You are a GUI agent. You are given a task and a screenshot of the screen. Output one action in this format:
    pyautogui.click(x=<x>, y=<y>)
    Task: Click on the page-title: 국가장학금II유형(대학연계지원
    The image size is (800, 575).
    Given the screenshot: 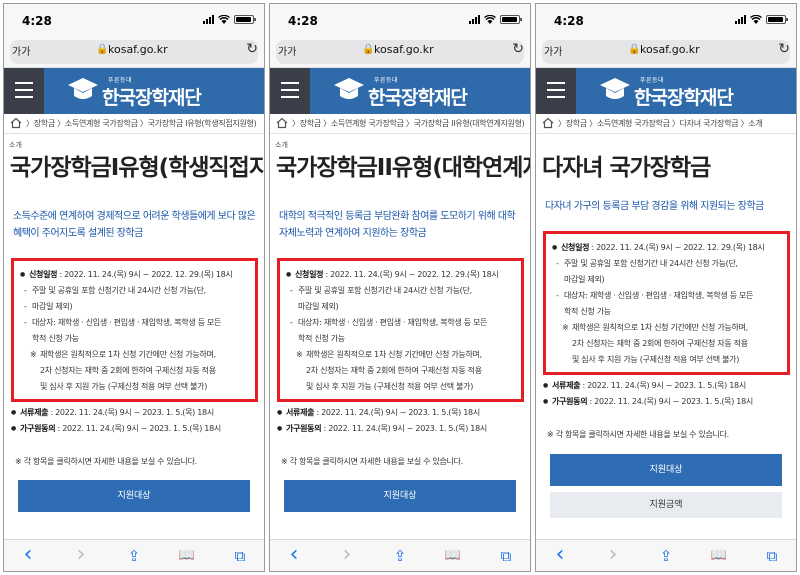 What is the action you would take?
    pyautogui.click(x=403, y=168)
    